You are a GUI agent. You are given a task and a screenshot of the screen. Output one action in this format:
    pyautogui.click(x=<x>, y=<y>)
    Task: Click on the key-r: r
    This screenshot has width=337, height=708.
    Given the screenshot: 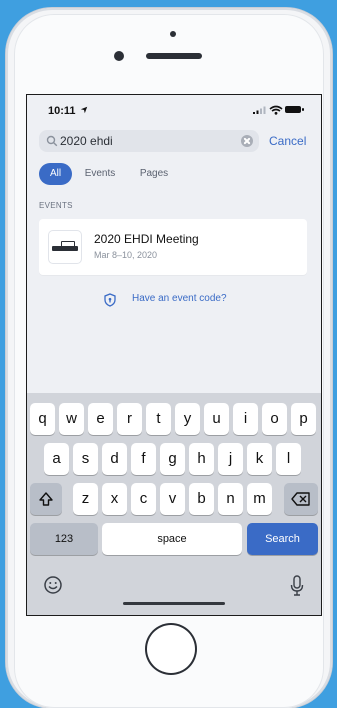 What is the action you would take?
    pyautogui.click(x=129, y=419)
    